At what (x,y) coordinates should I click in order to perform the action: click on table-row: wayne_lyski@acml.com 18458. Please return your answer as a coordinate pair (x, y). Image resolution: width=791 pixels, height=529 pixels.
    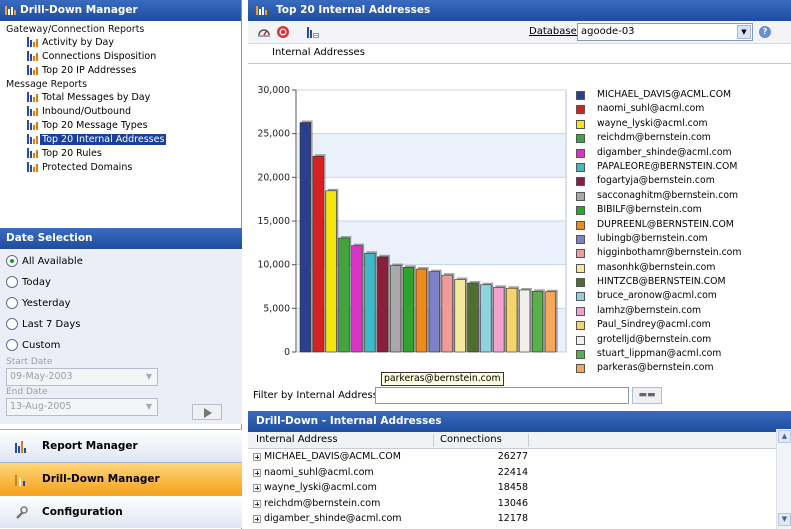
    Looking at the image, I should click on (519, 488).